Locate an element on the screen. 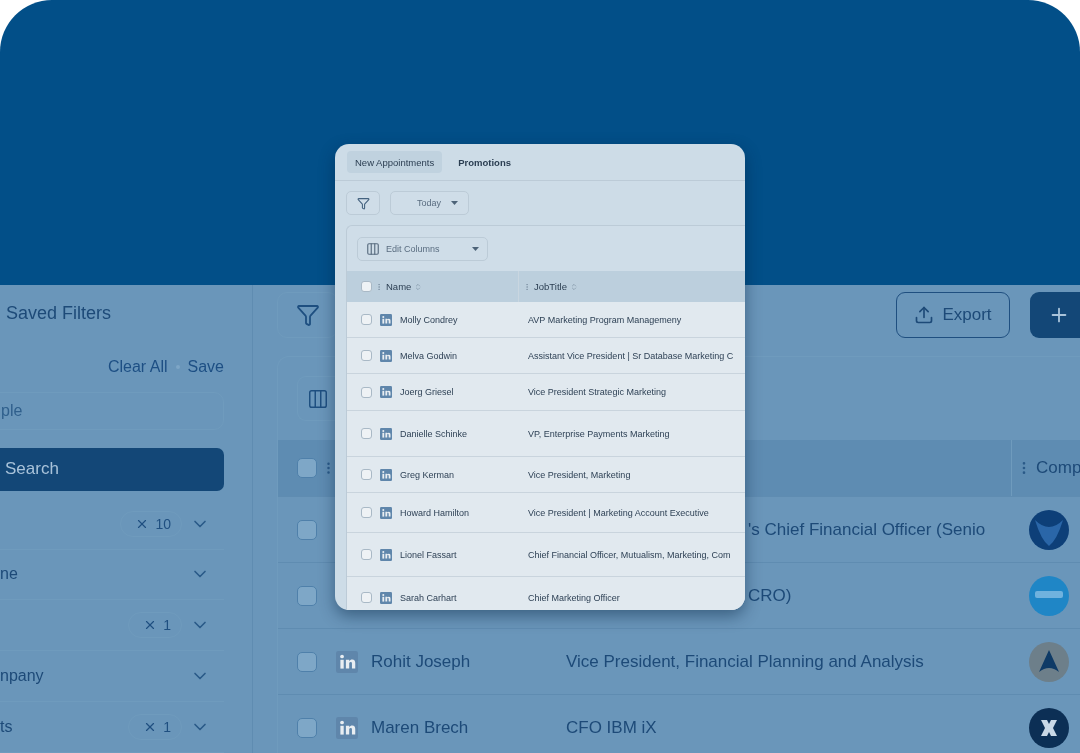  save-link: Save is located at coordinates (205, 367).